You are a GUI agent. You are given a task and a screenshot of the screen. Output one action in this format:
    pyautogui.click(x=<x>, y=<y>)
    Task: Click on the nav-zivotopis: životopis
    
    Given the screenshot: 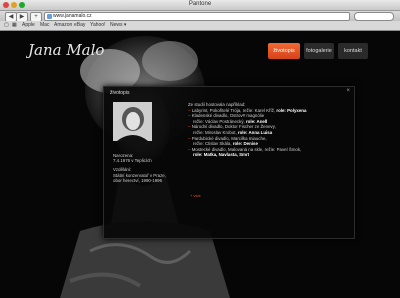 What is the action you would take?
    pyautogui.click(x=284, y=51)
    